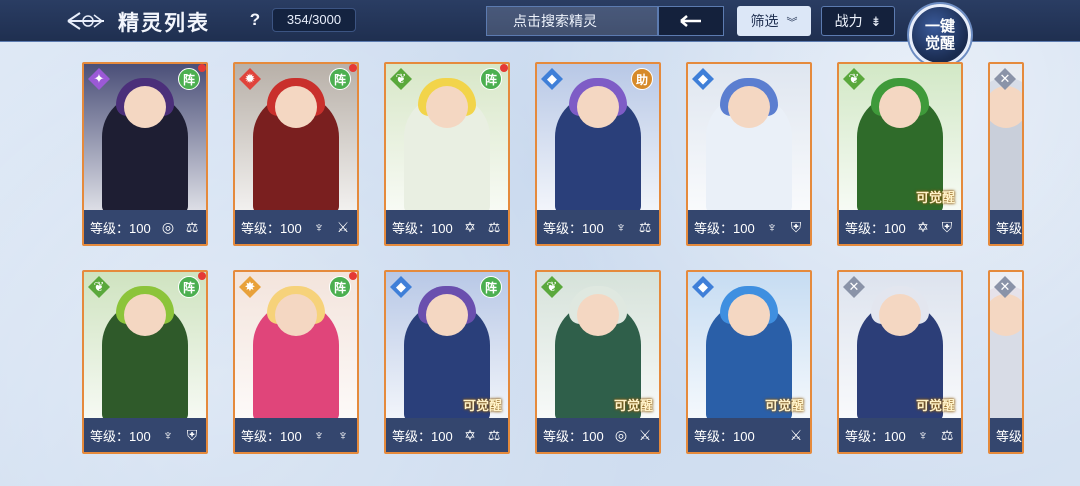 The image size is (1080, 486). I want to click on spirit-card: ❦ 可觉醒 等级：100 ◎ ⚔, so click(598, 362).